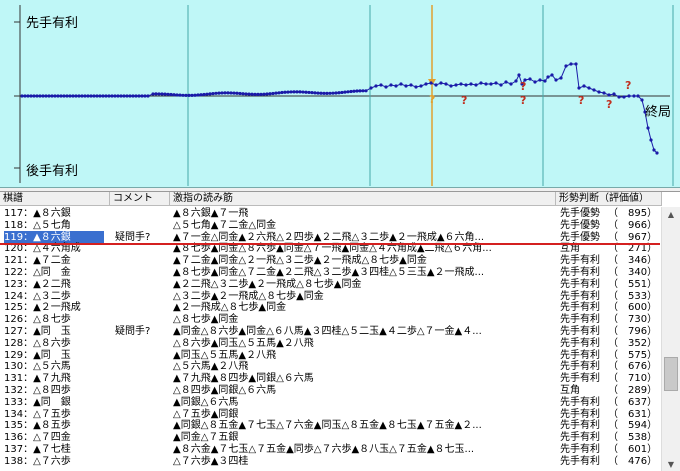  What do you see at coordinates (670, 339) in the screenshot?
I see `vertical-scrollbar: ▲ ▼` at bounding box center [670, 339].